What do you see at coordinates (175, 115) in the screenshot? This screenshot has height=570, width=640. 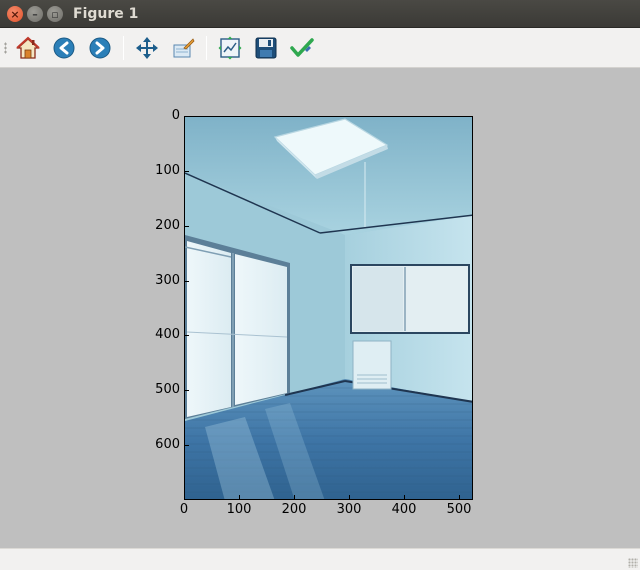 I see `y-tick-label: 0` at bounding box center [175, 115].